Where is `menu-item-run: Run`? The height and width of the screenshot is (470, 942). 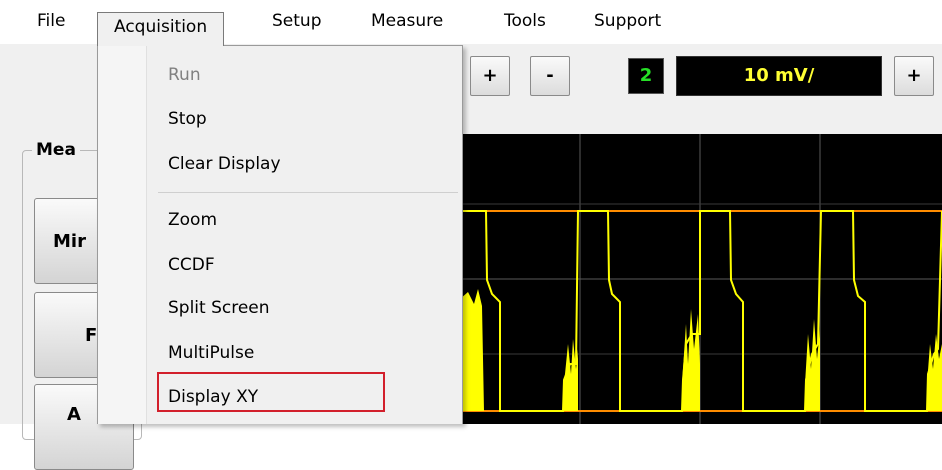
menu-item-run: Run is located at coordinates (184, 75).